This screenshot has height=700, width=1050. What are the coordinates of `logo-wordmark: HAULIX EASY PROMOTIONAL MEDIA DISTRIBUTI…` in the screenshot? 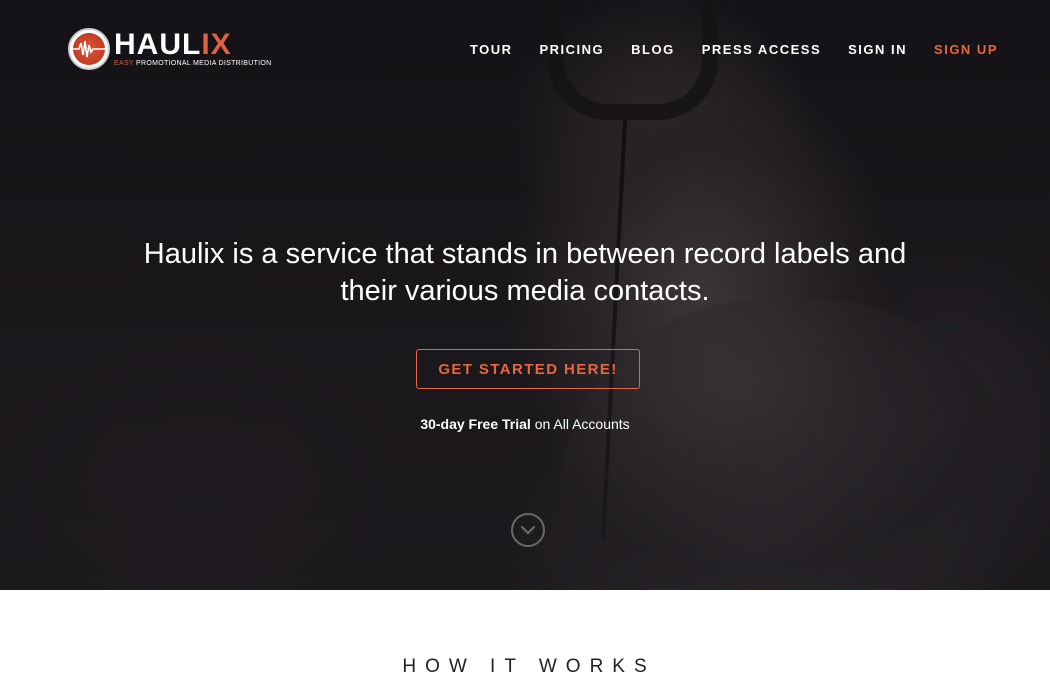 It's located at (193, 48).